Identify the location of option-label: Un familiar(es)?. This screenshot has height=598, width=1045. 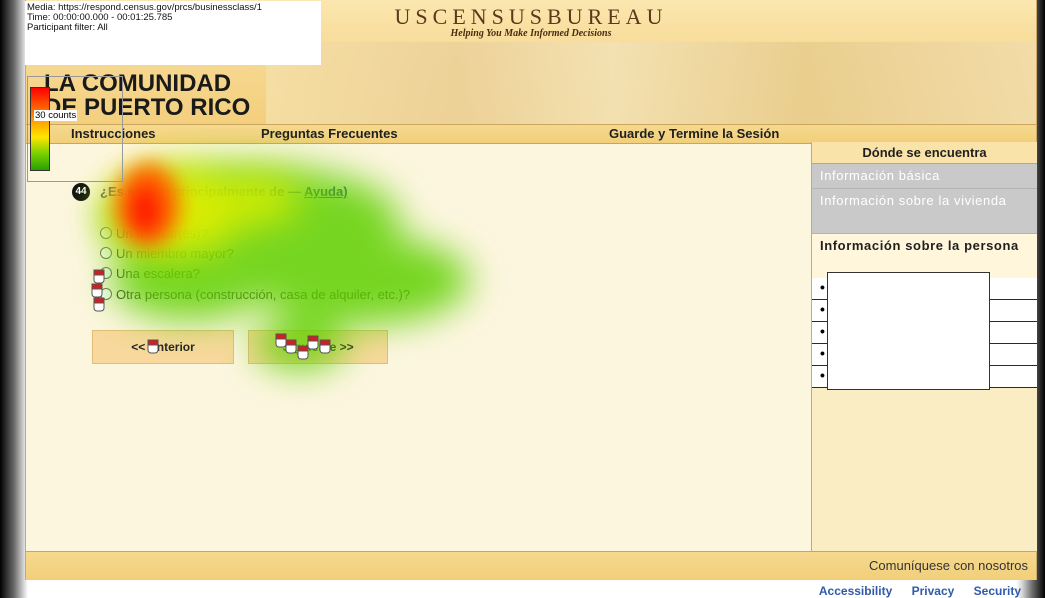
(162, 233).